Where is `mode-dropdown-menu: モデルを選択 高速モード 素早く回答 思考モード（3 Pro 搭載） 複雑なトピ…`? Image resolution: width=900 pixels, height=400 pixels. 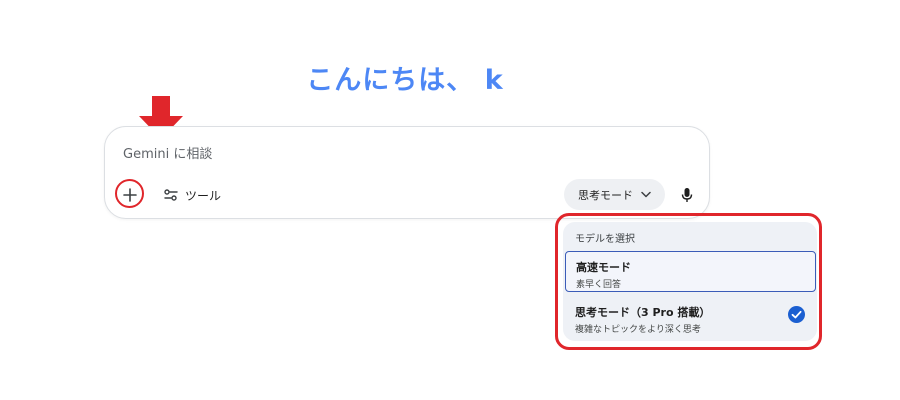 mode-dropdown-menu: モデルを選択 高速モード 素早く回答 思考モード（3 Pro 搭載） 複雑なトピ… is located at coordinates (690, 281).